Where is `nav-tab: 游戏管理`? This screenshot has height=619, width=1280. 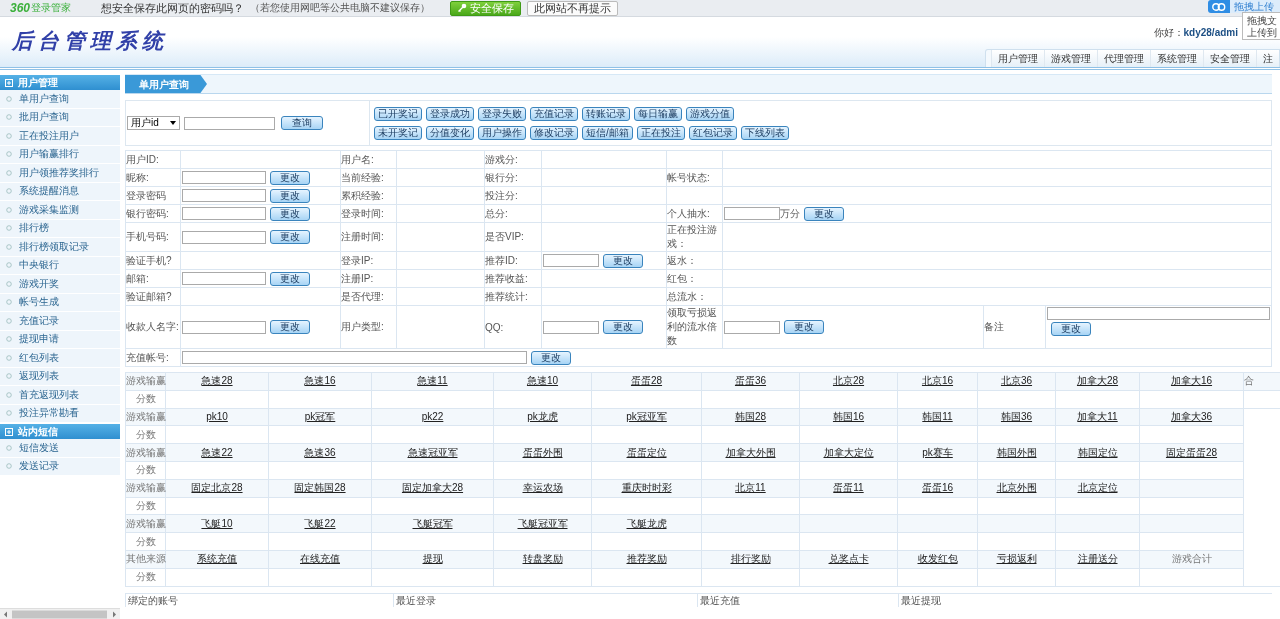 nav-tab: 游戏管理 is located at coordinates (1070, 58).